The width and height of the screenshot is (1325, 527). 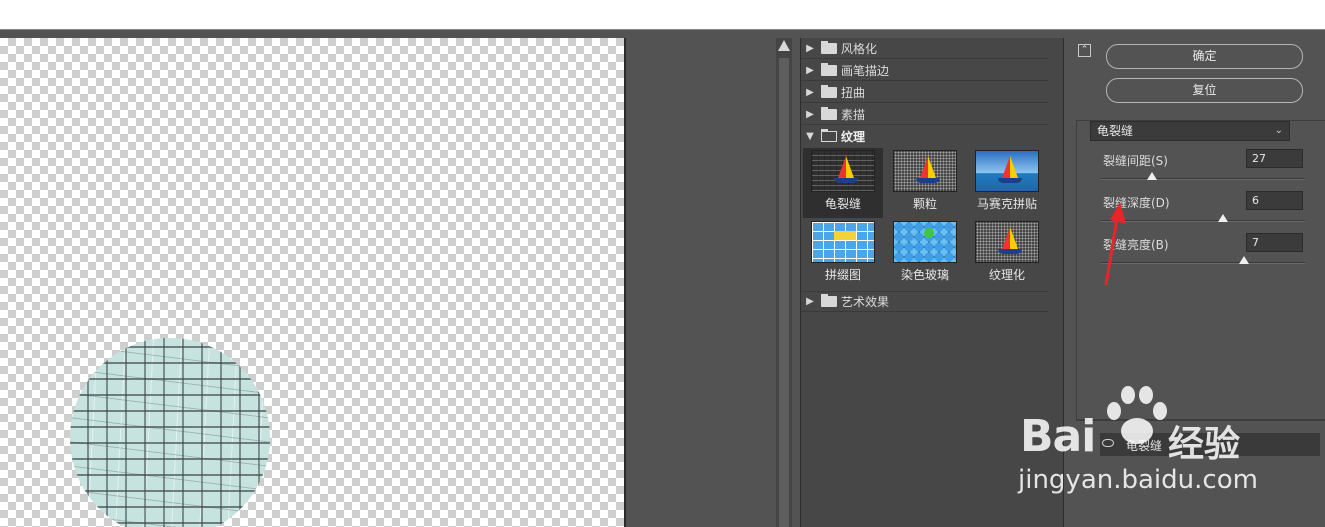 I want to click on red-arrow-annotation, so click(x=1115, y=244).